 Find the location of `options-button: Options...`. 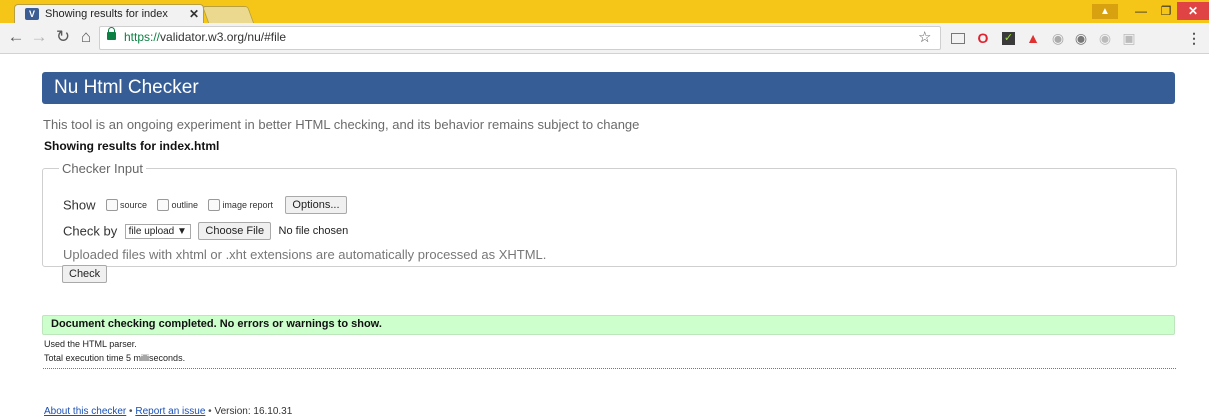

options-button: Options... is located at coordinates (316, 205).